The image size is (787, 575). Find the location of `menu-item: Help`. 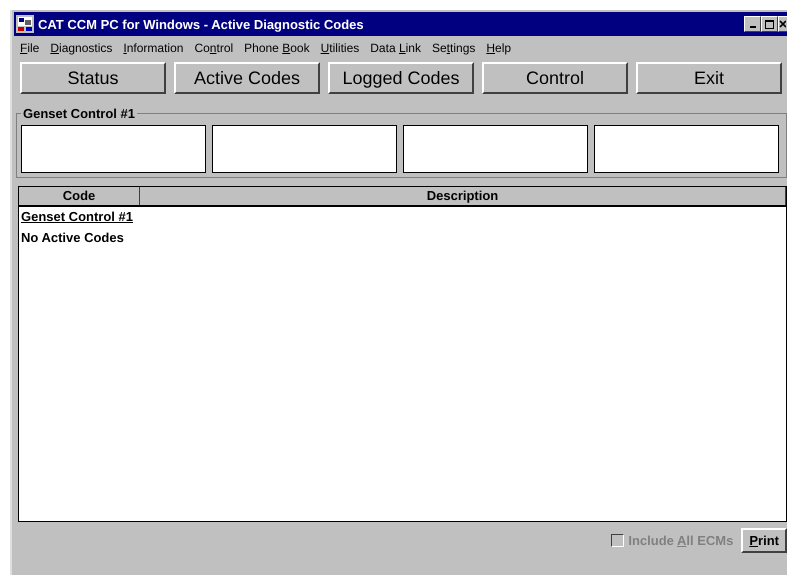

menu-item: Help is located at coordinates (499, 48).